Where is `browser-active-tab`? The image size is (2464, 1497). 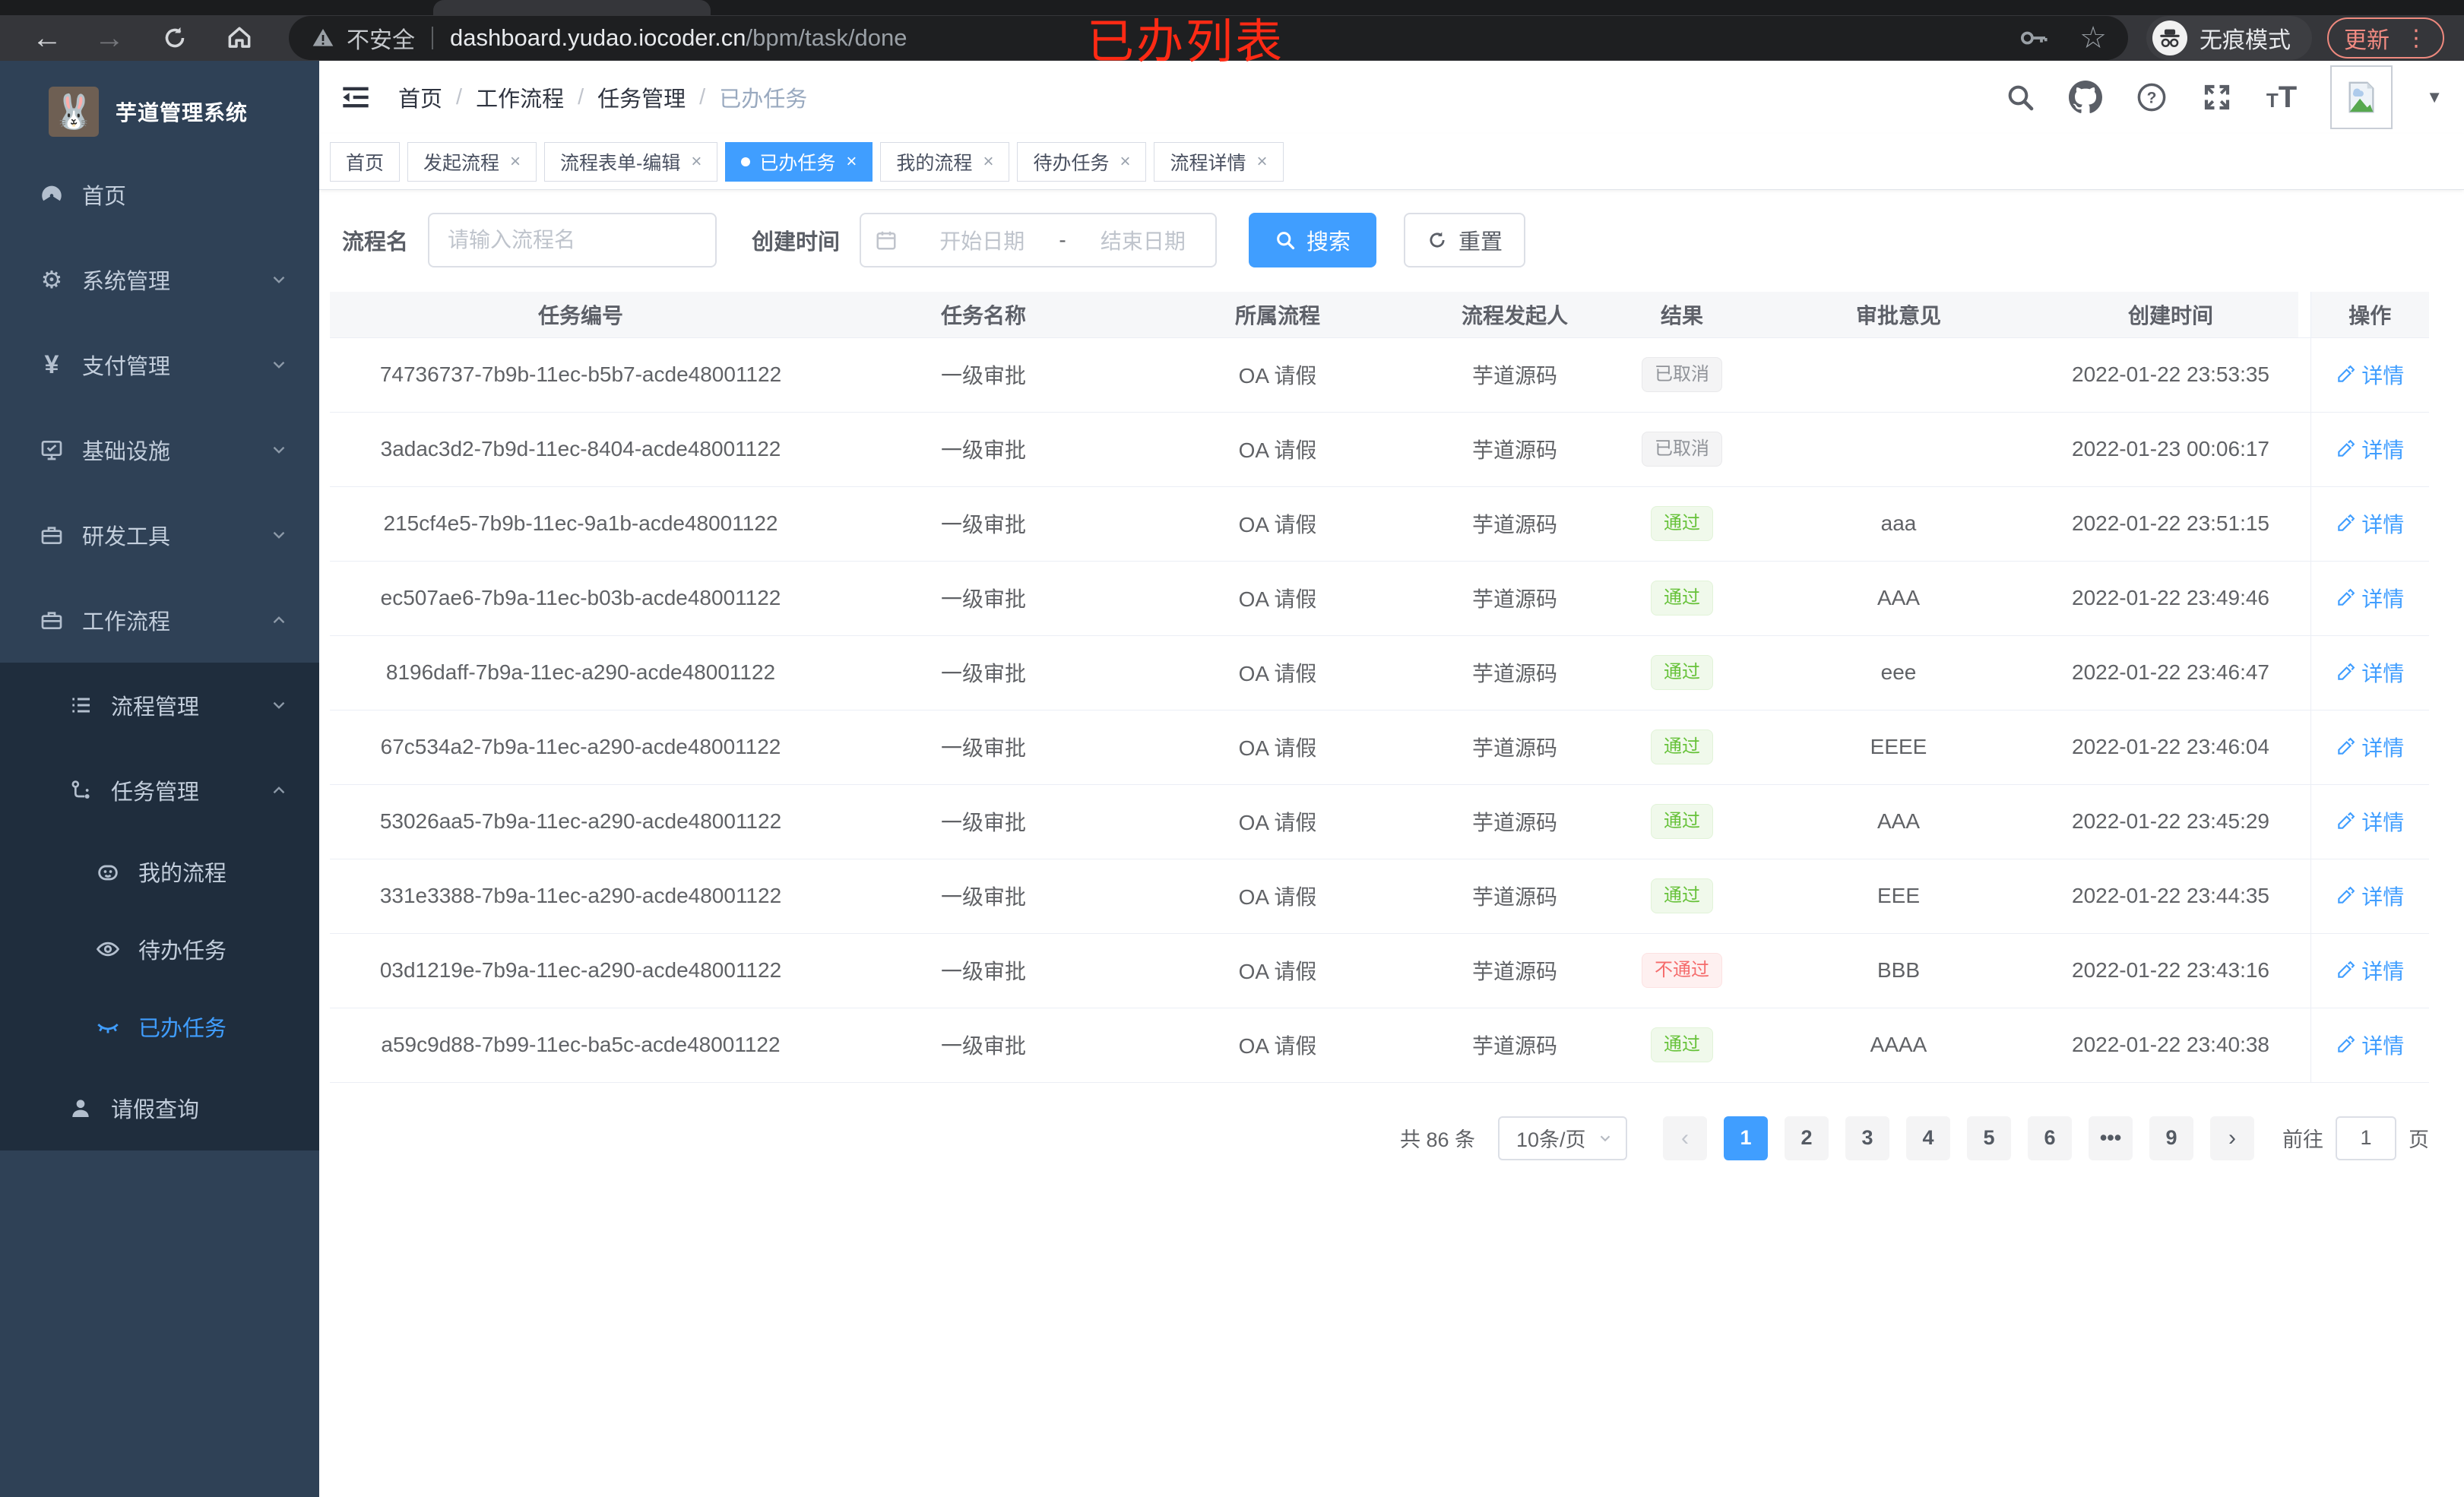
browser-active-tab is located at coordinates (572, 7).